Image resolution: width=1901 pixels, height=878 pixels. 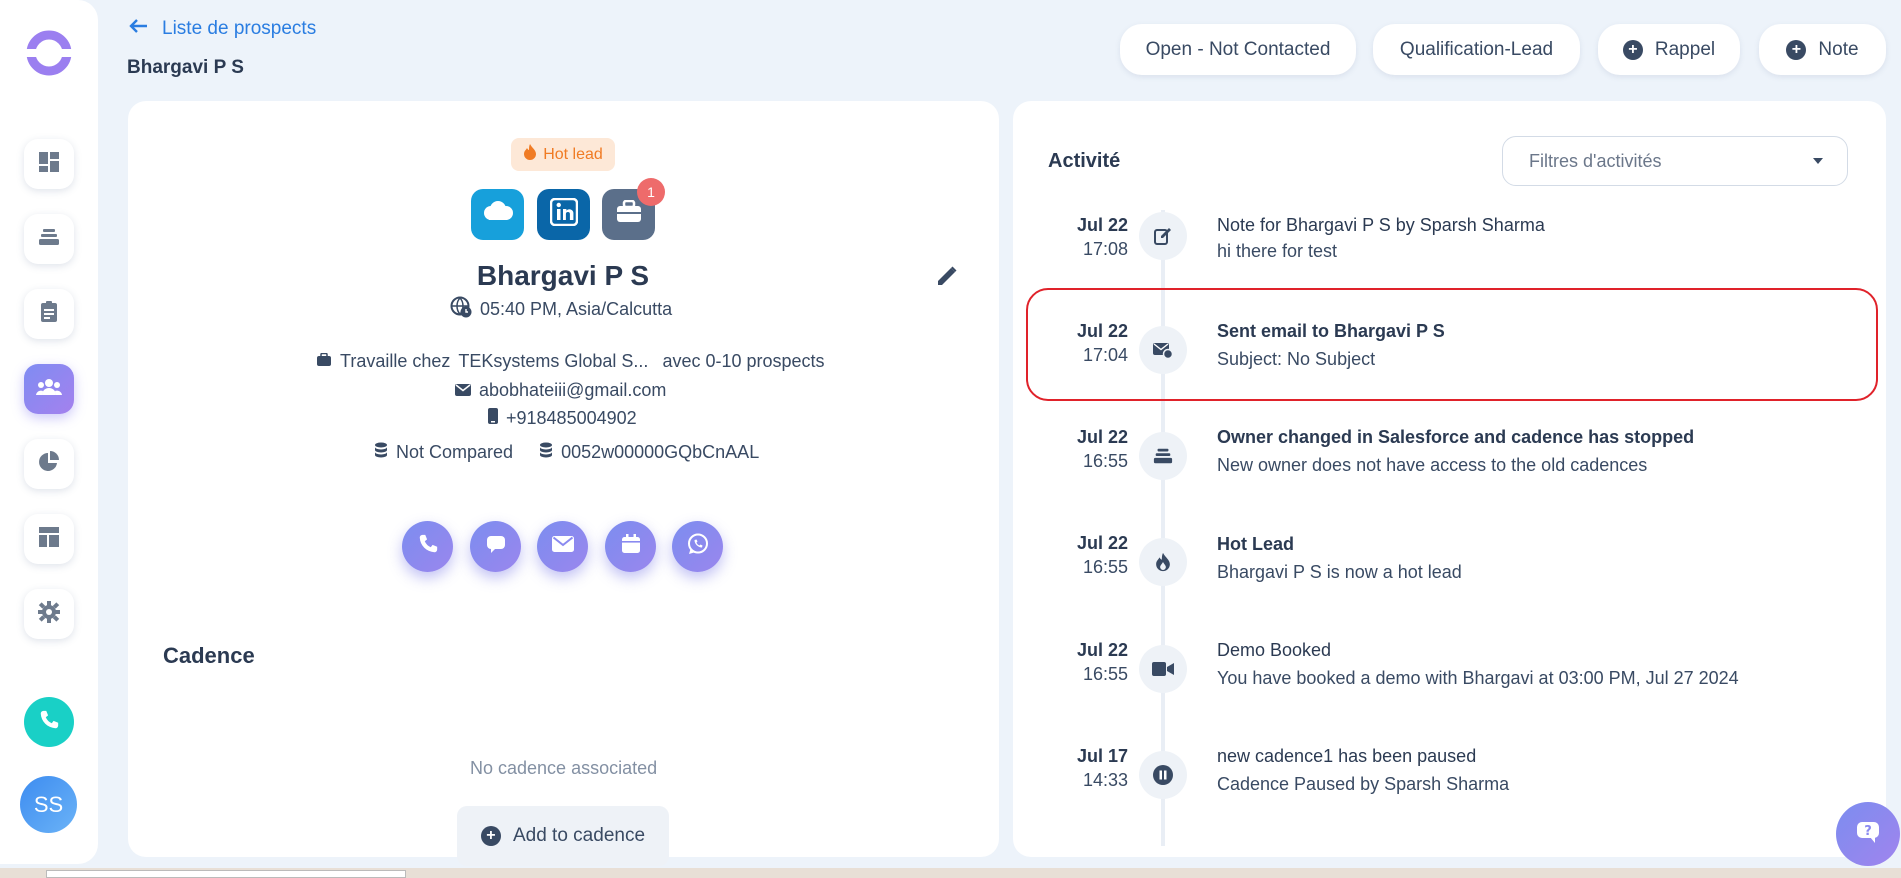 What do you see at coordinates (651, 192) in the screenshot?
I see `notification-badge: 1` at bounding box center [651, 192].